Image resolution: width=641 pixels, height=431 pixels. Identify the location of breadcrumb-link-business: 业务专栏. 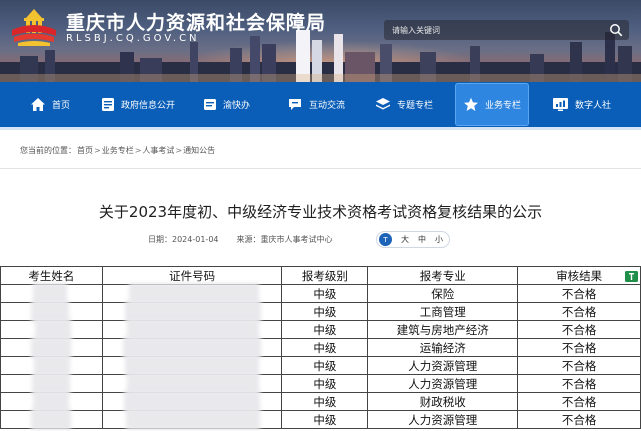
(118, 150).